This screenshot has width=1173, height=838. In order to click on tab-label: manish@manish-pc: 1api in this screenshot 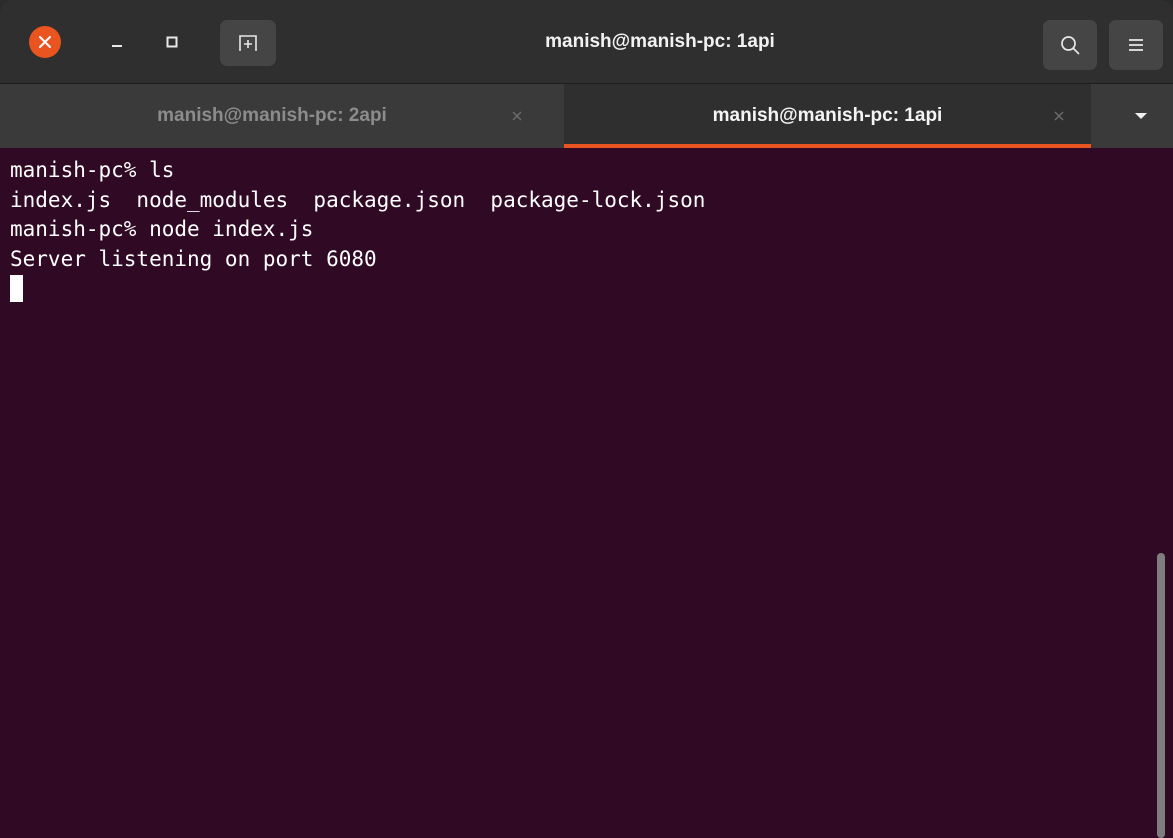, I will do `click(827, 115)`.